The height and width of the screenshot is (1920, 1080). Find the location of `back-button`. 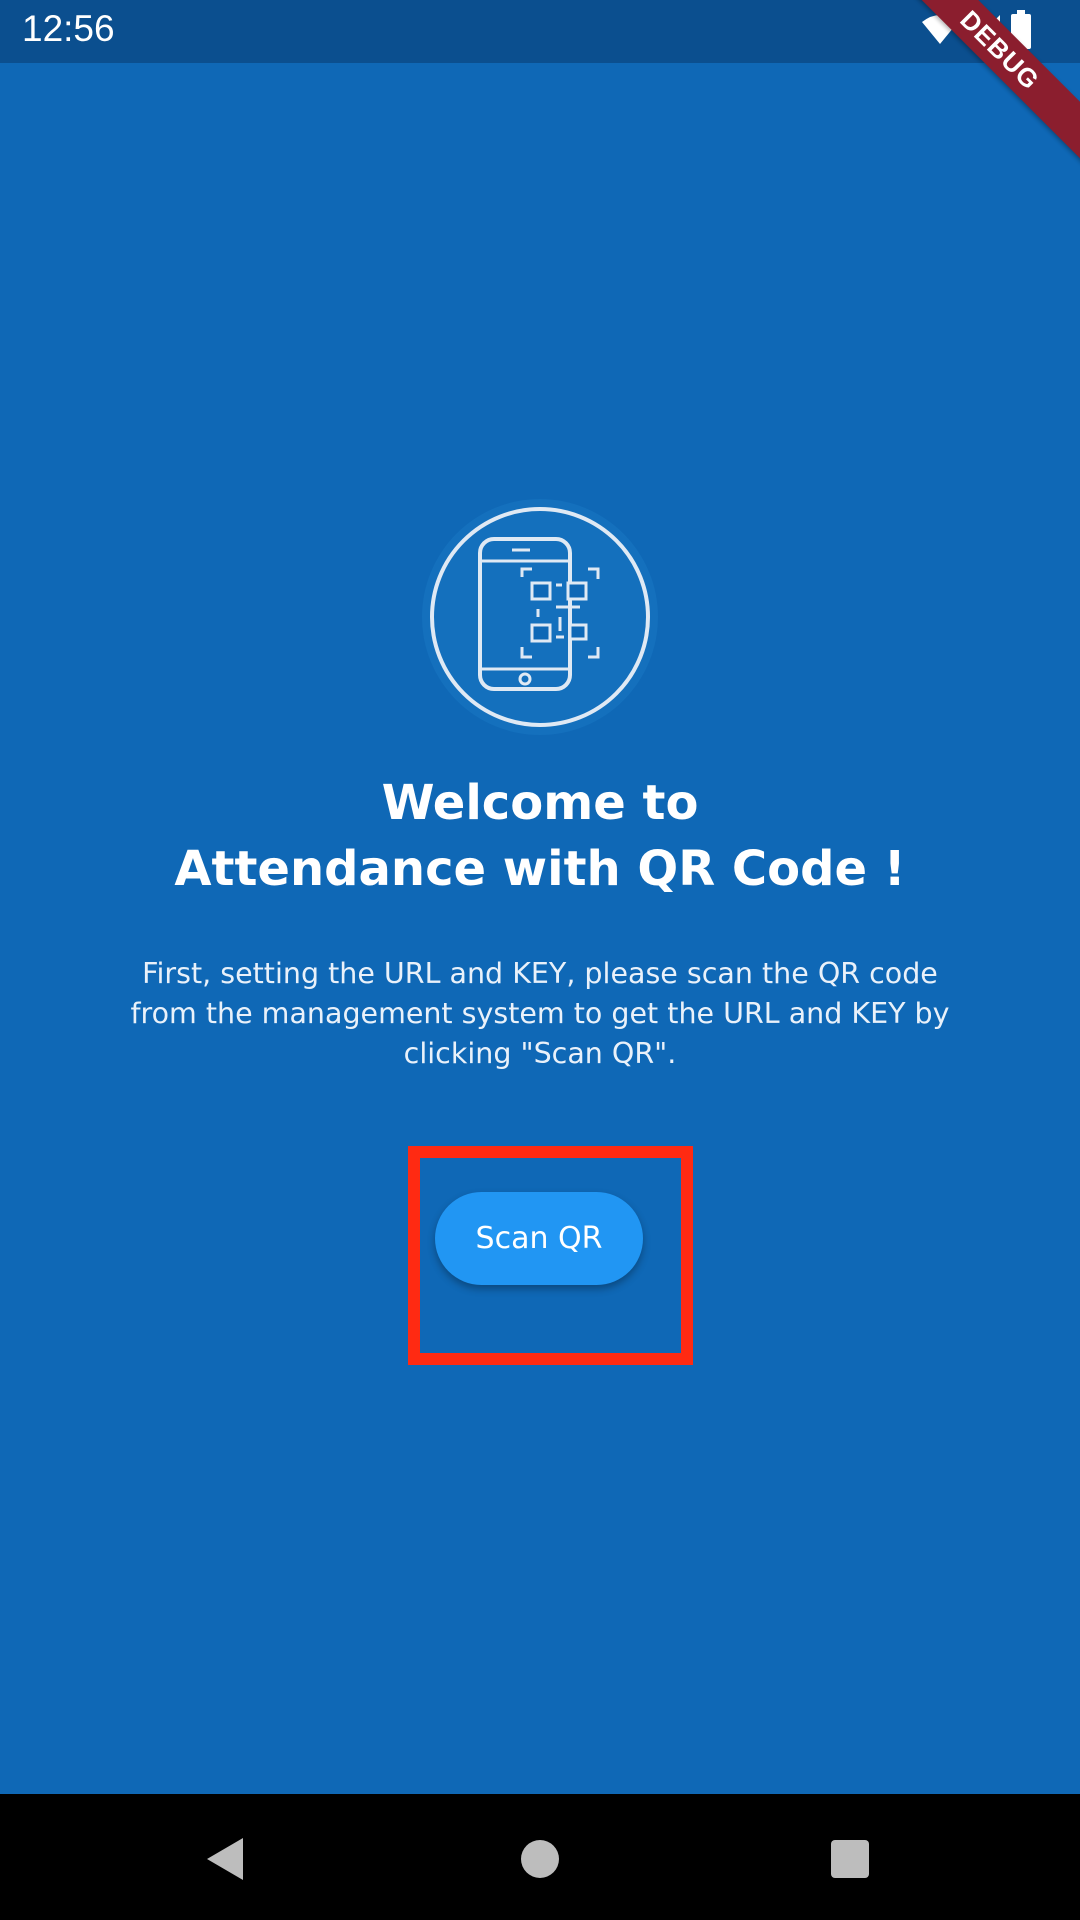

back-button is located at coordinates (225, 1859).